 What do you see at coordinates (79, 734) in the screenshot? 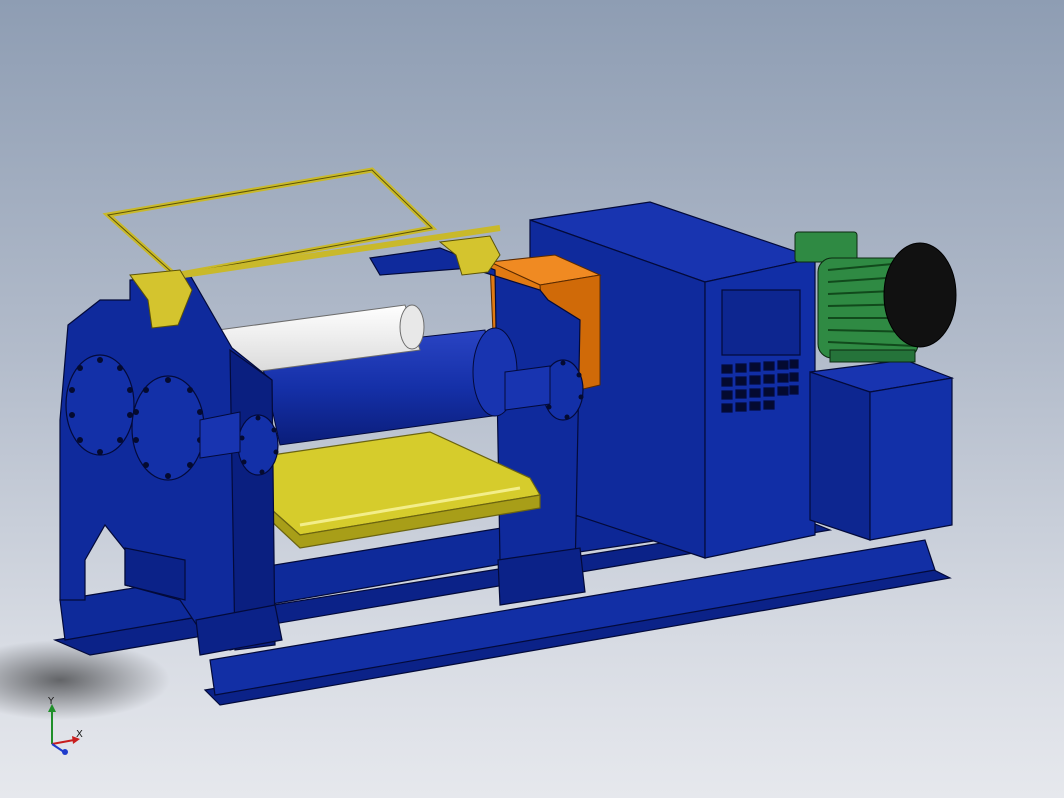
I see `x-axis-label: X` at bounding box center [79, 734].